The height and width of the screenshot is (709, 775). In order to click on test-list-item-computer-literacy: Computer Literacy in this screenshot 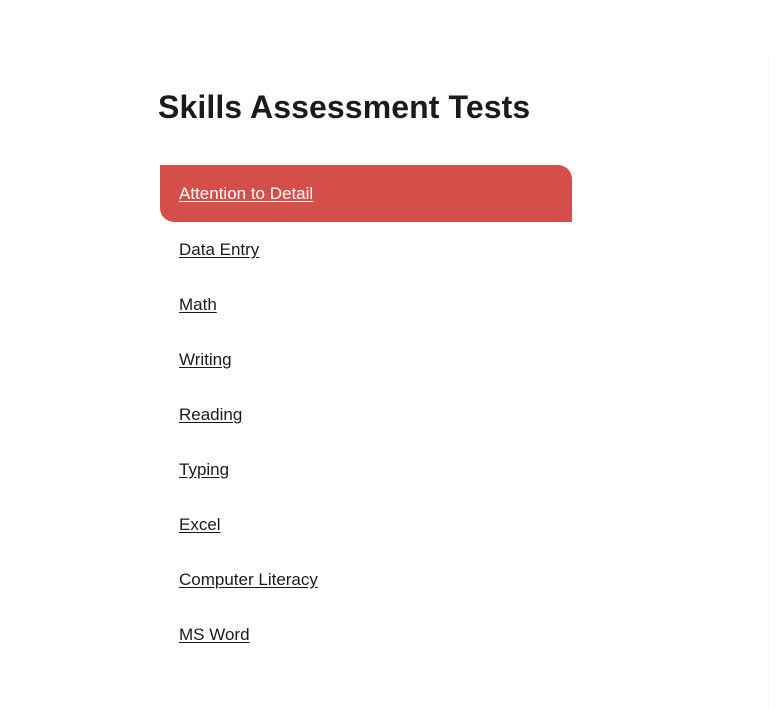, I will do `click(366, 579)`.